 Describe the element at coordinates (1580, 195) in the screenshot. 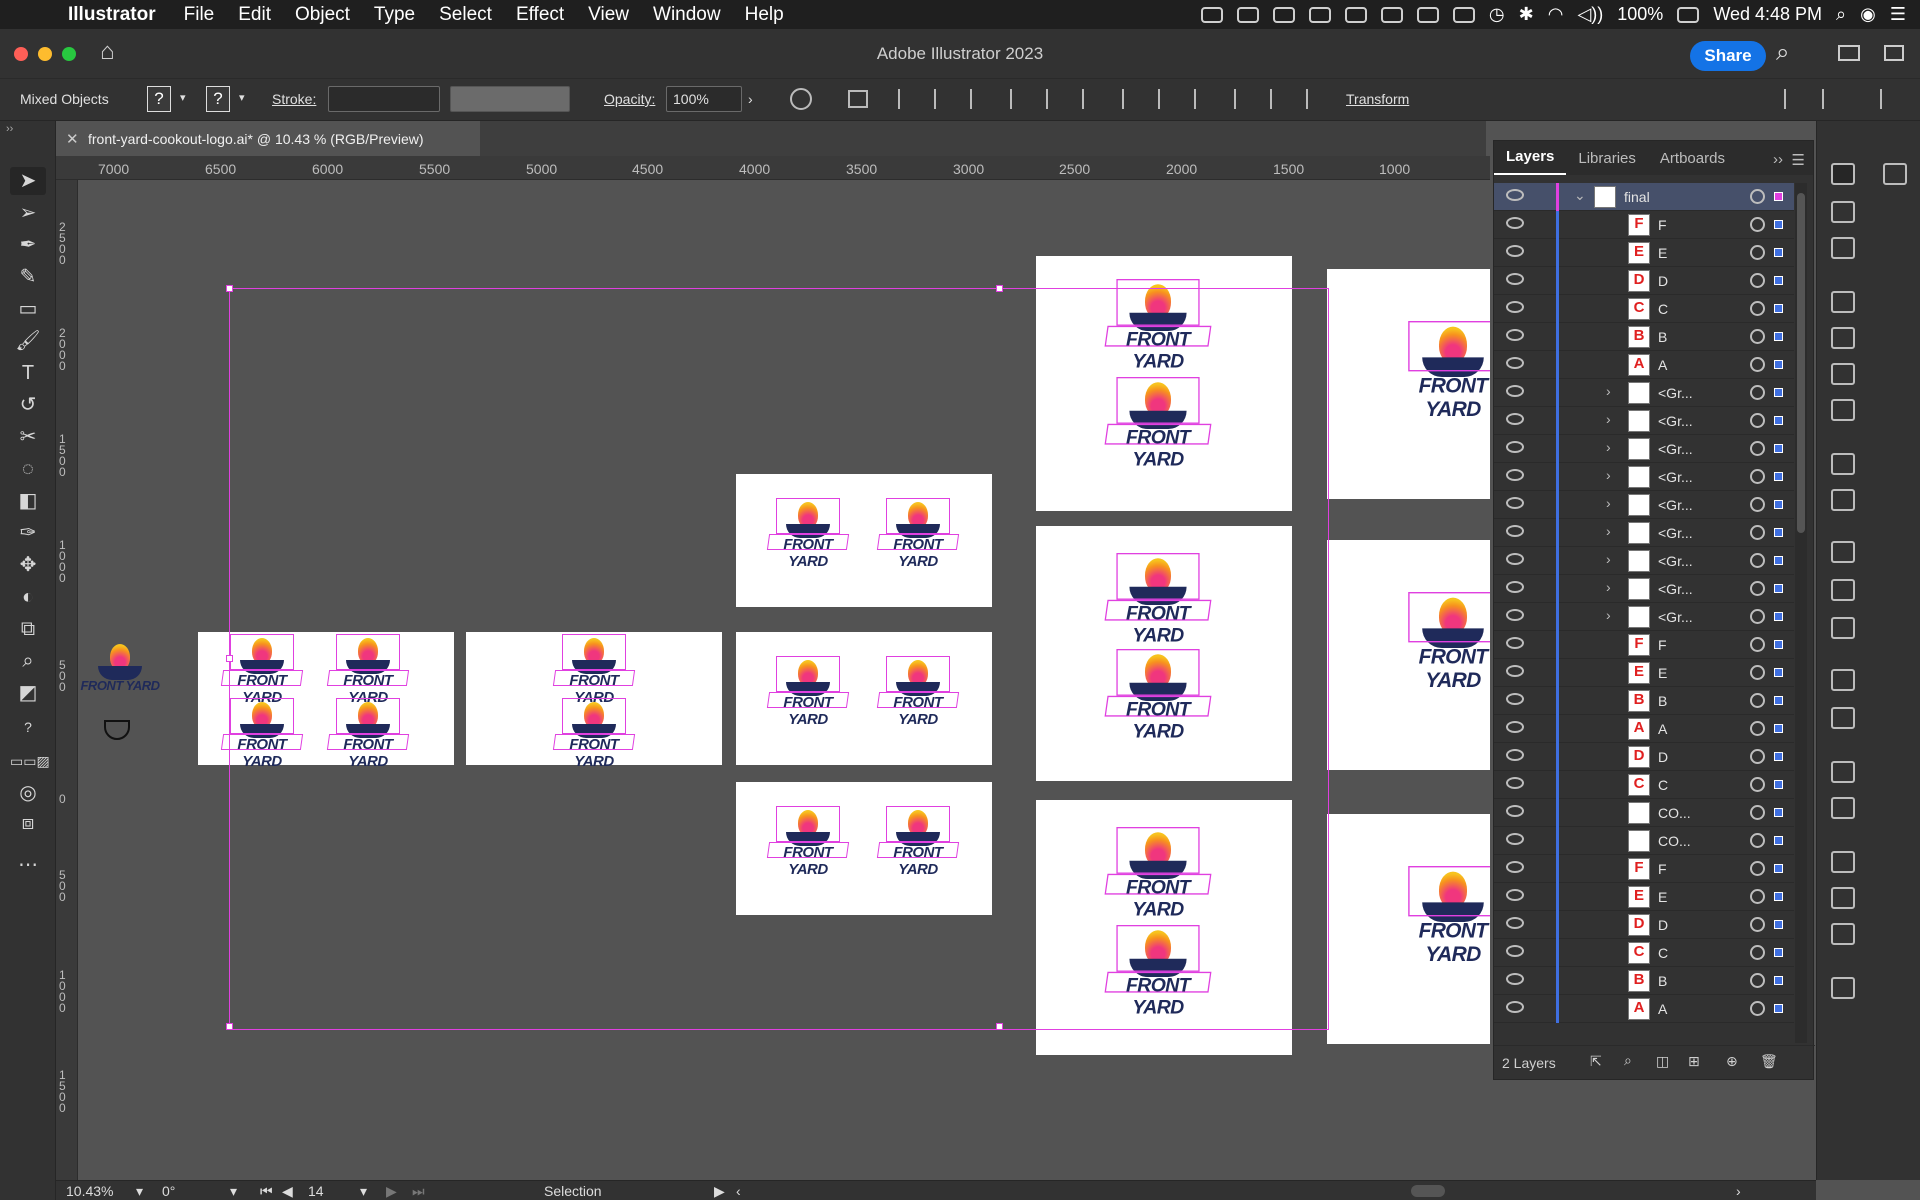

I see `chevron-down-icon: ⌄` at that location.